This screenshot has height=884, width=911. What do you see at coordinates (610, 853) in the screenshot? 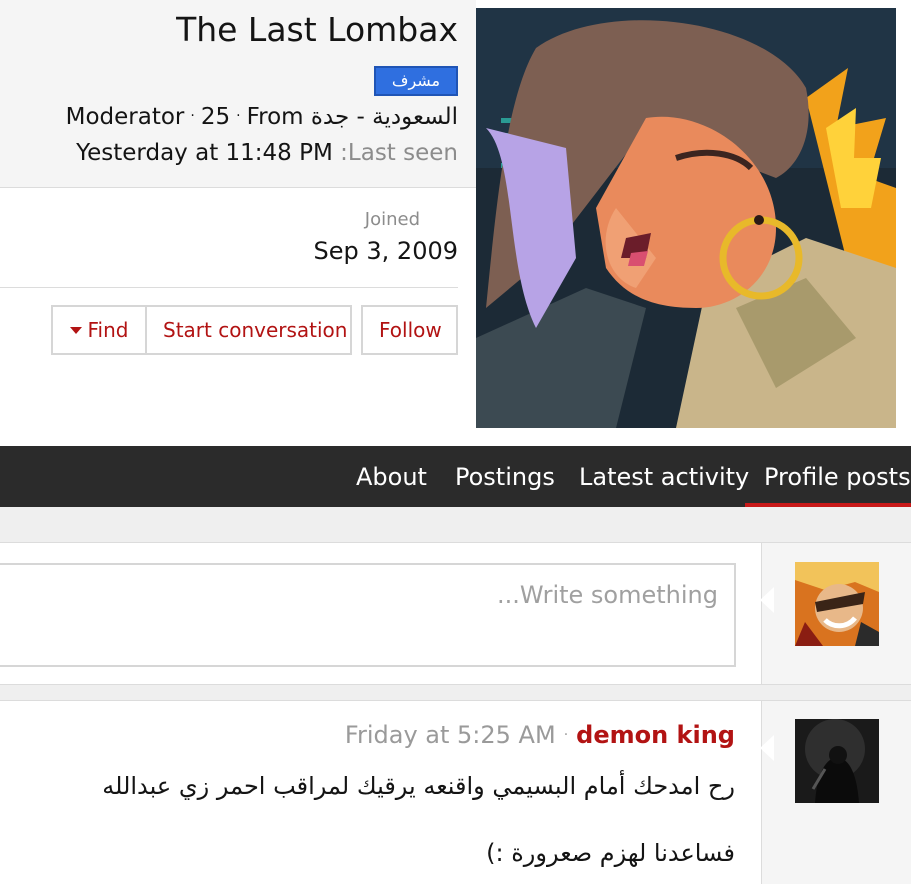
I see `post-text-line: فساعدنا لهزم صعرورة :)` at bounding box center [610, 853].